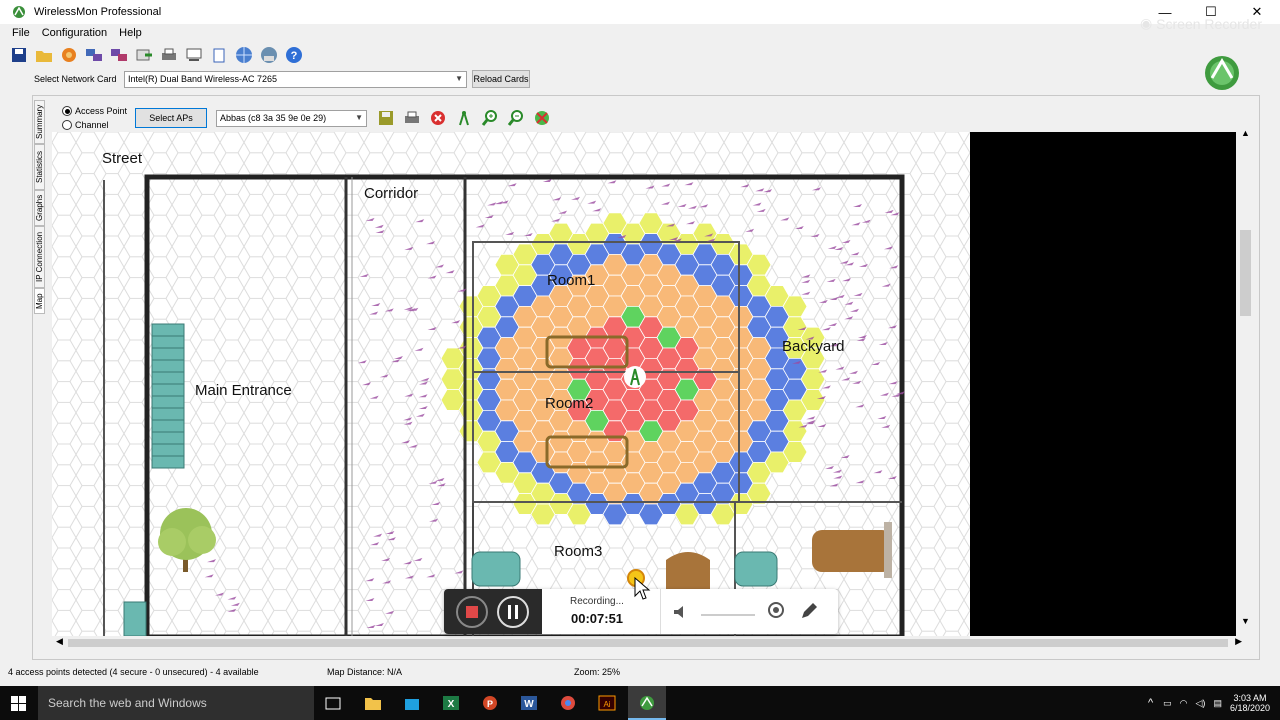 This screenshot has height=720, width=1280. I want to click on scroll-up-icon: ▲, so click(1245, 133).